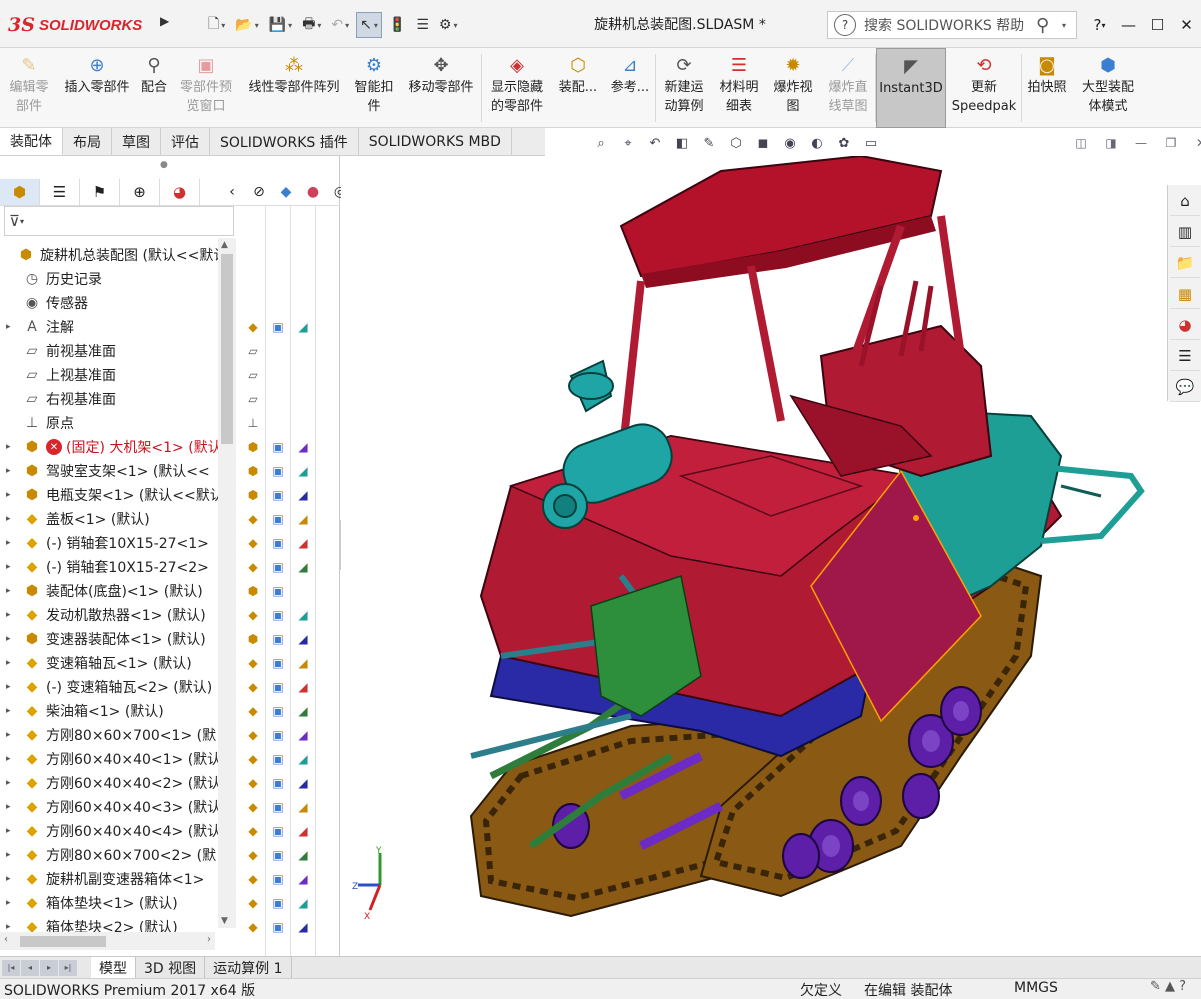  Describe the element at coordinates (1141, 143) in the screenshot. I see `graphics-minimize-icon: —` at that location.